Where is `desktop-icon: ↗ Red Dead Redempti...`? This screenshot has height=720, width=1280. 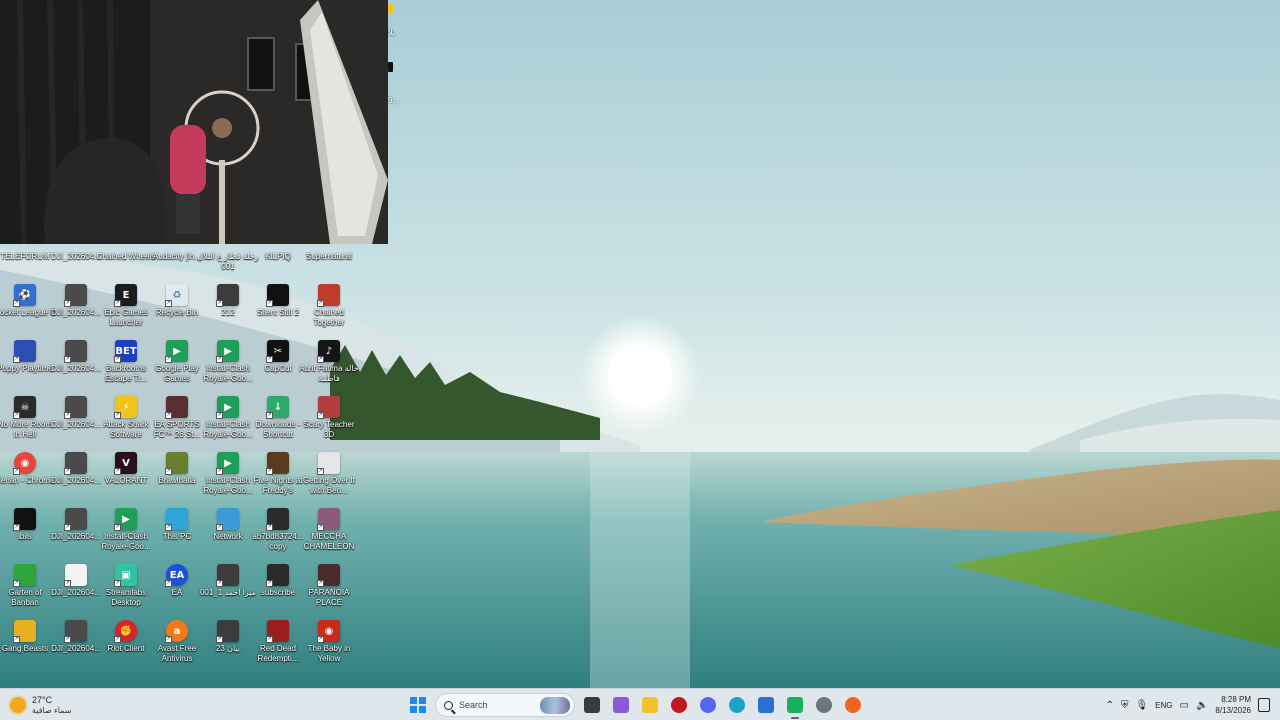
desktop-icon: ↗ Red Dead Redempti... is located at coordinates (278, 647).